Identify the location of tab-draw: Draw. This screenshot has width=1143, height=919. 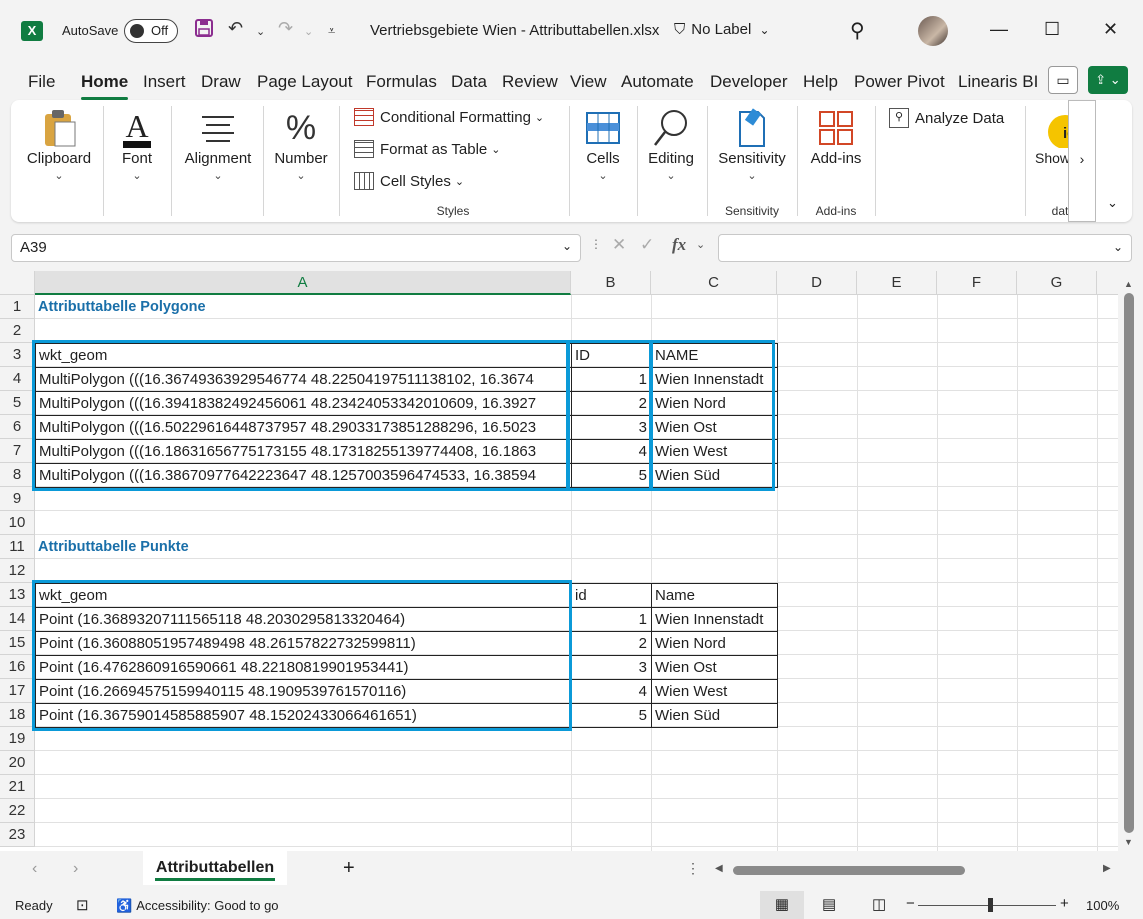
(221, 82).